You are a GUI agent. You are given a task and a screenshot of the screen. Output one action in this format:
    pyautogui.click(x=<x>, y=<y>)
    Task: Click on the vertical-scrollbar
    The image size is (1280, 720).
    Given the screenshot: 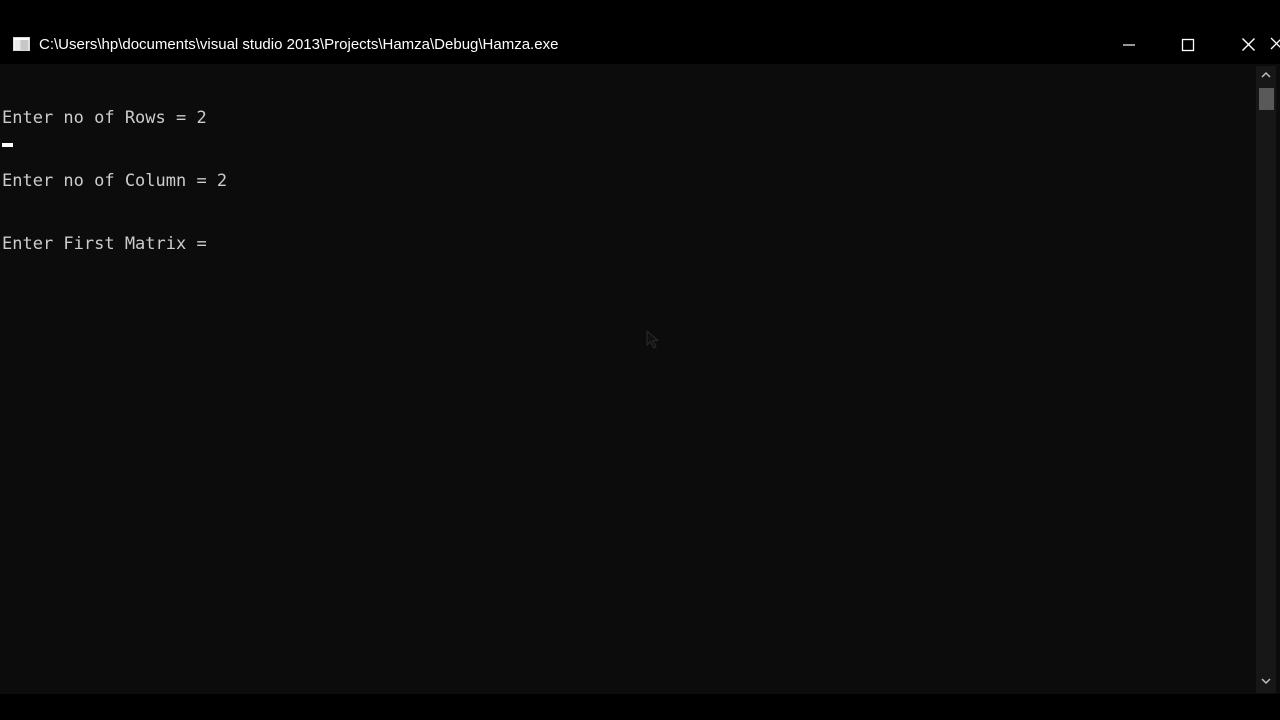 What is the action you would take?
    pyautogui.click(x=1266, y=379)
    